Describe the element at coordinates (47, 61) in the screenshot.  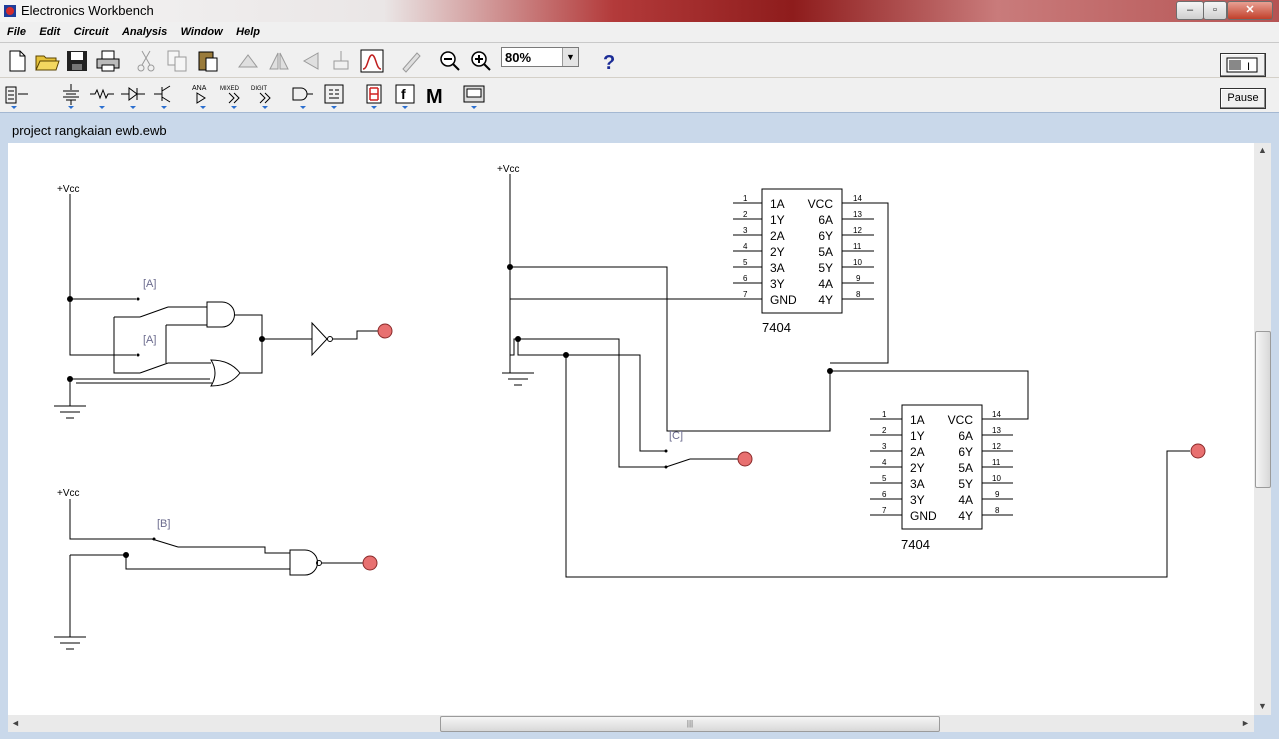
I see `open-button` at that location.